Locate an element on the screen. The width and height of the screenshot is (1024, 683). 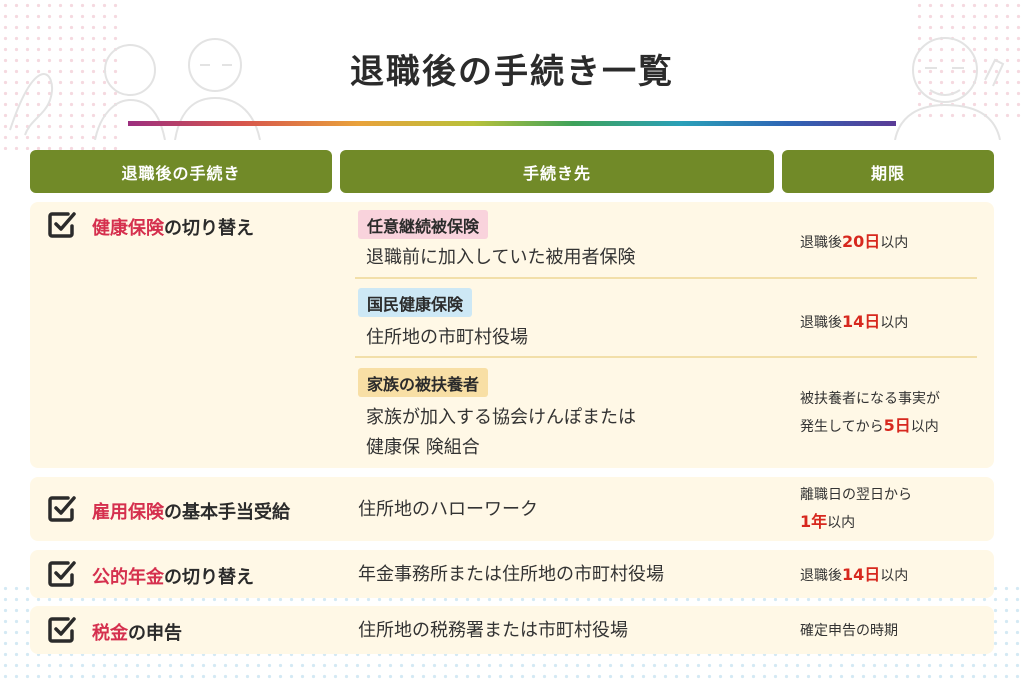
tag-voluntary-continuation: 任意継続被保険 is located at coordinates (423, 224).